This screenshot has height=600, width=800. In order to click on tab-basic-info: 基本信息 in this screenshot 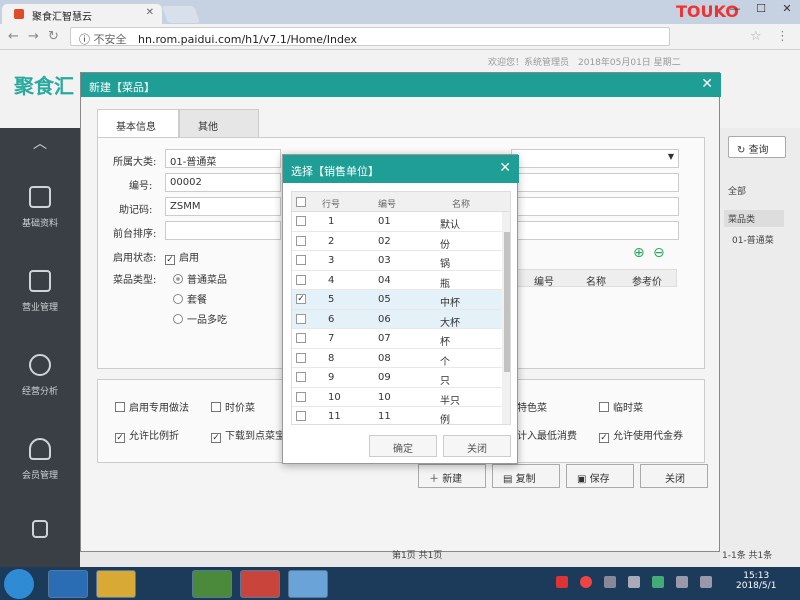, I will do `click(138, 123)`.